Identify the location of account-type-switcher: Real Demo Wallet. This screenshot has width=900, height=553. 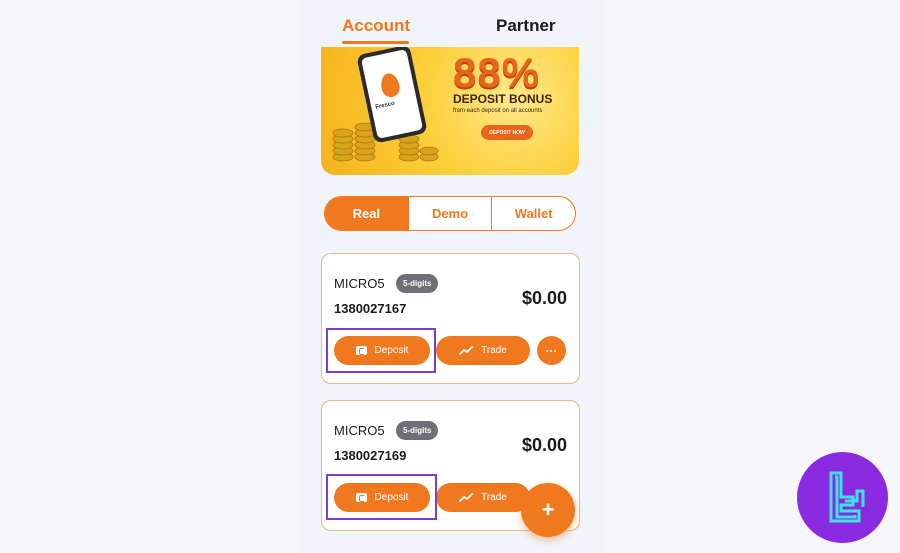
(450, 213).